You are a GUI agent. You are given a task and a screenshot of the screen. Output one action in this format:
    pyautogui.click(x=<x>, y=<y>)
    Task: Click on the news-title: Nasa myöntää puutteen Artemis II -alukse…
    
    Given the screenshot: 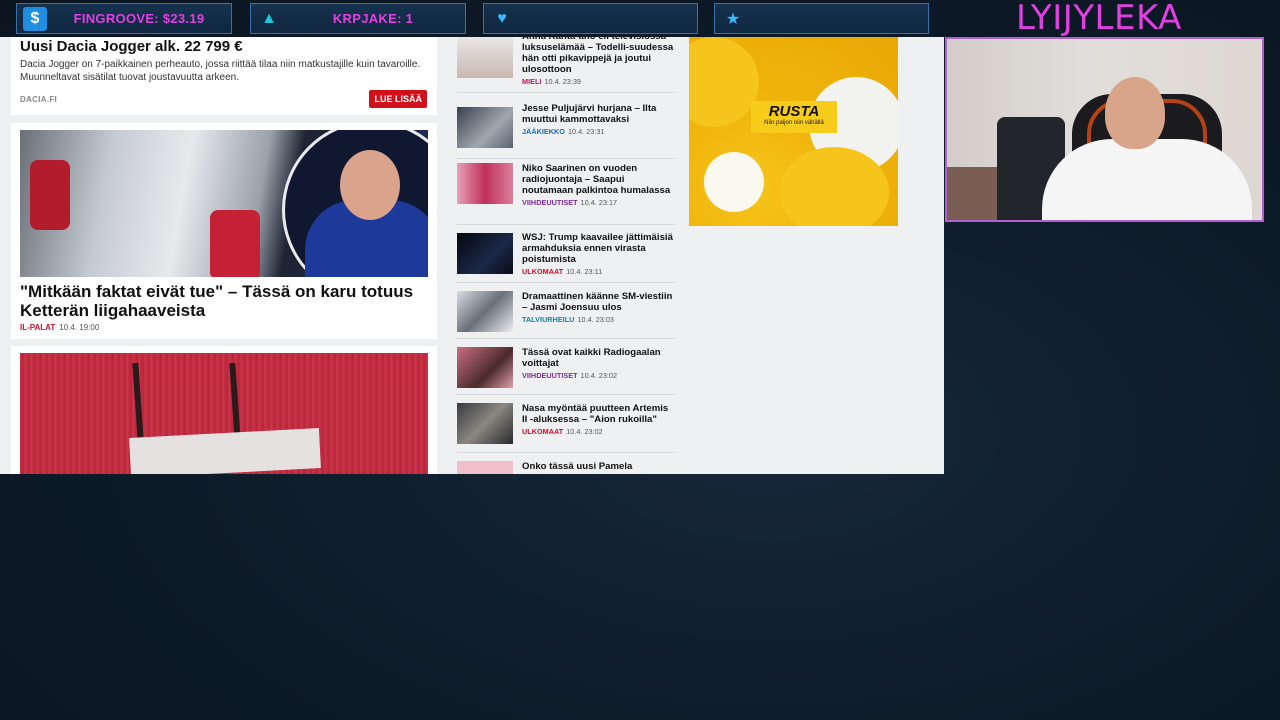 What is the action you would take?
    pyautogui.click(x=598, y=414)
    